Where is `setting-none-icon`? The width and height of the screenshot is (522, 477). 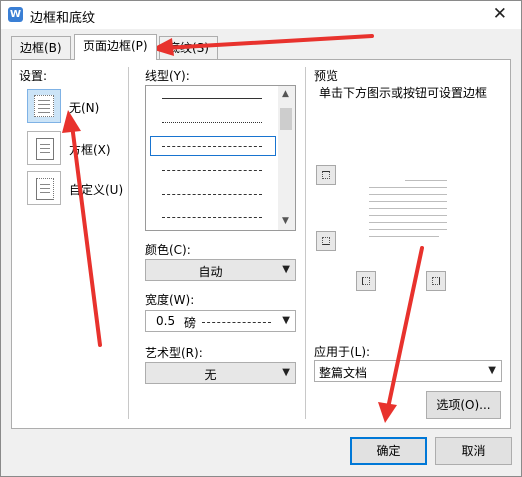 setting-none-icon is located at coordinates (44, 106).